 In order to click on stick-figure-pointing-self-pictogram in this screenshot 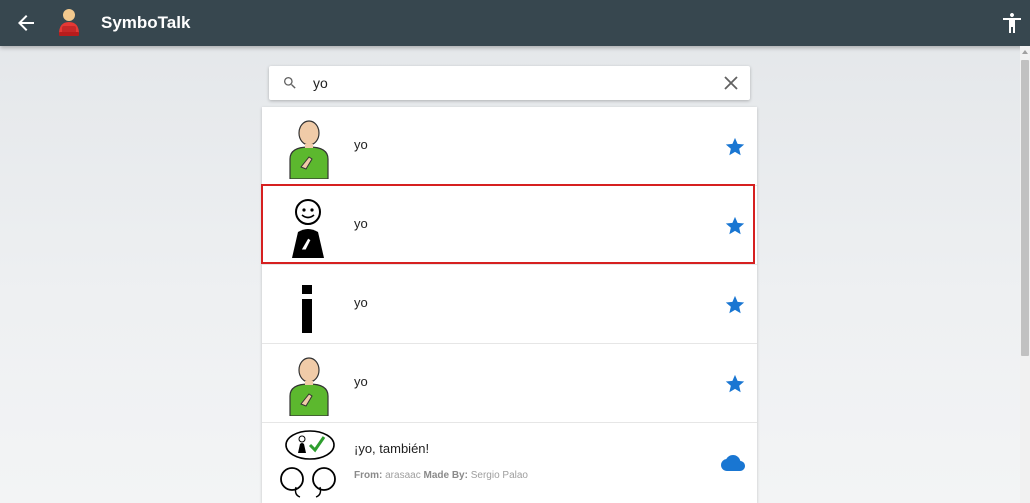, I will do `click(308, 228)`.